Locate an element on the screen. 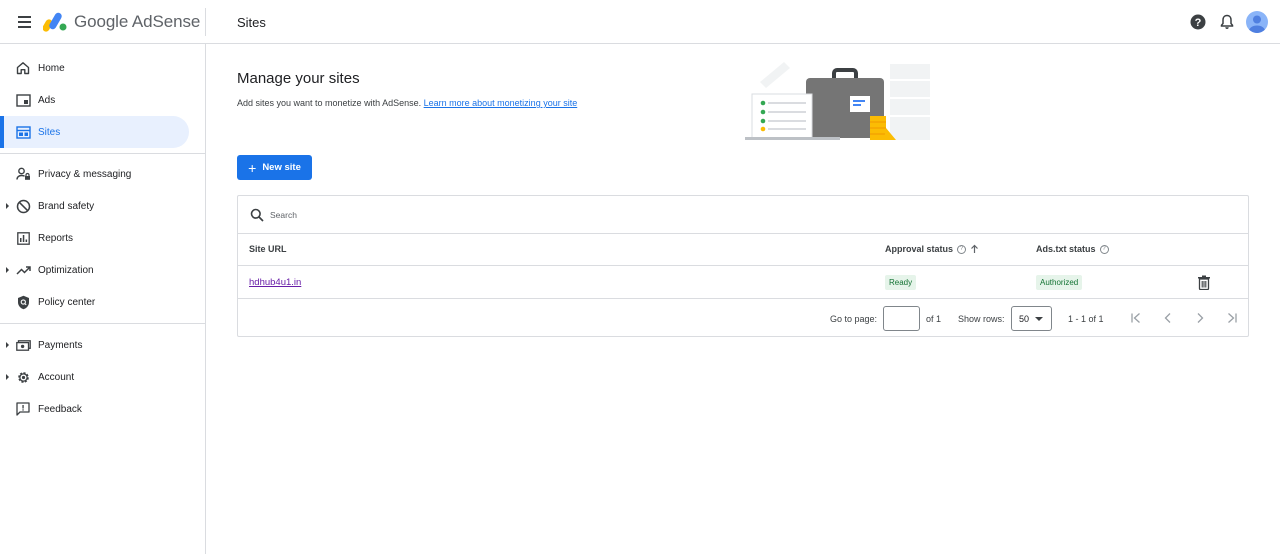 This screenshot has width=1280, height=554. menu-icon is located at coordinates (24, 22).